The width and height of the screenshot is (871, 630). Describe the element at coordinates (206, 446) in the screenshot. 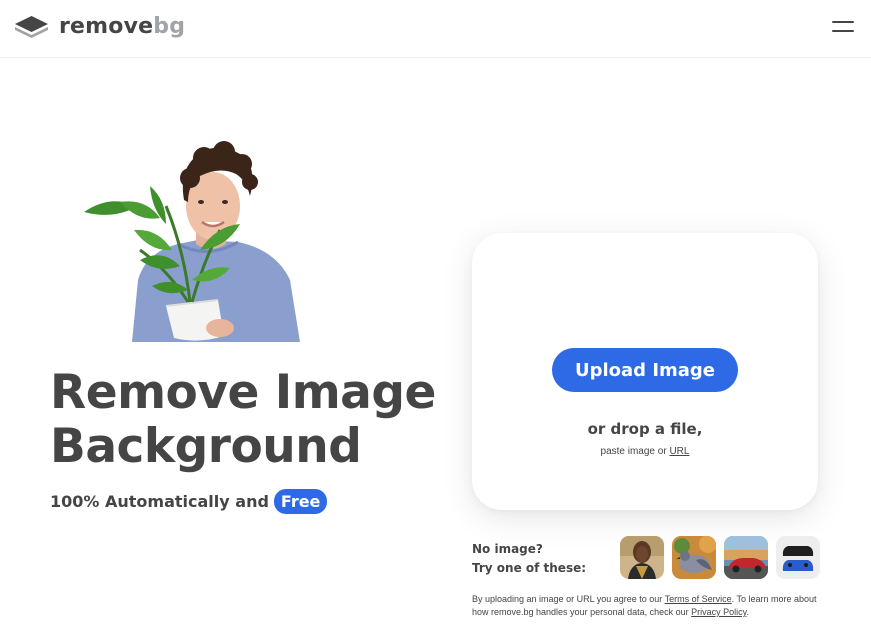

I see `page-title-line-2: Background` at that location.